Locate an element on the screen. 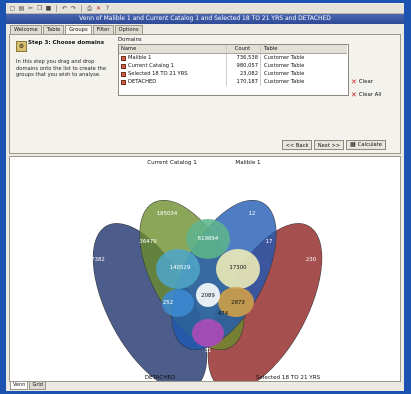 The width and height of the screenshot is (411, 394). domain-name: Current Catalog 1 is located at coordinates (151, 66).